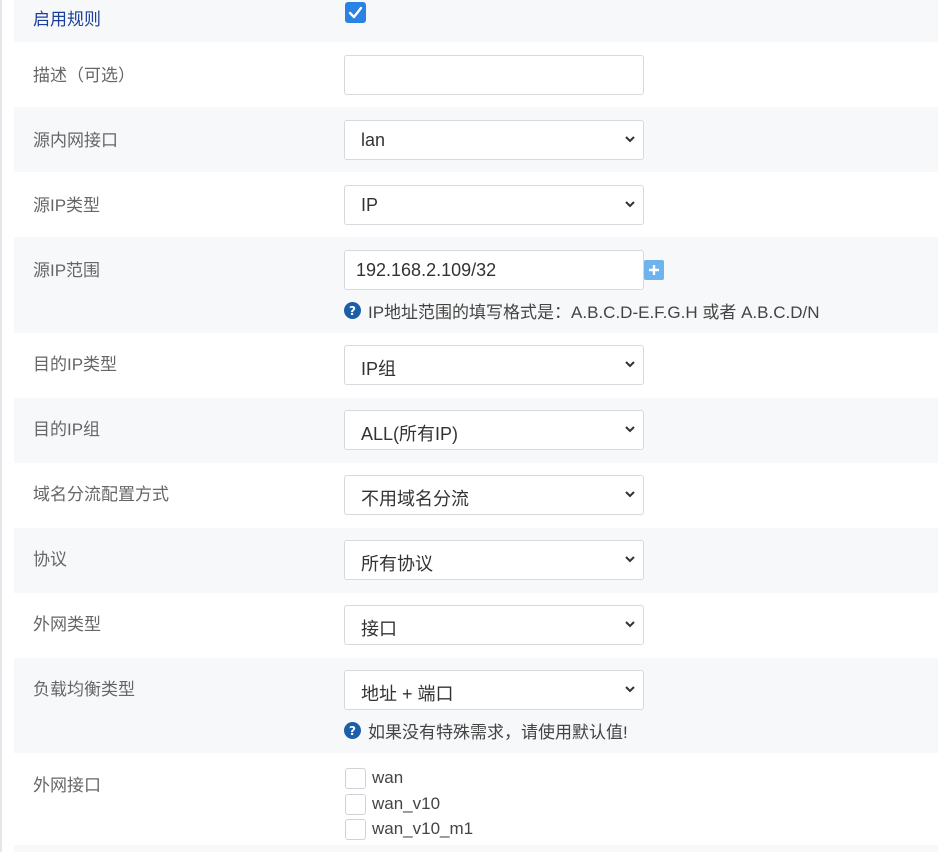 This screenshot has width=938, height=852. Describe the element at coordinates (75, 364) in the screenshot. I see `dst-ip-type-label: 目的IP类型` at that location.